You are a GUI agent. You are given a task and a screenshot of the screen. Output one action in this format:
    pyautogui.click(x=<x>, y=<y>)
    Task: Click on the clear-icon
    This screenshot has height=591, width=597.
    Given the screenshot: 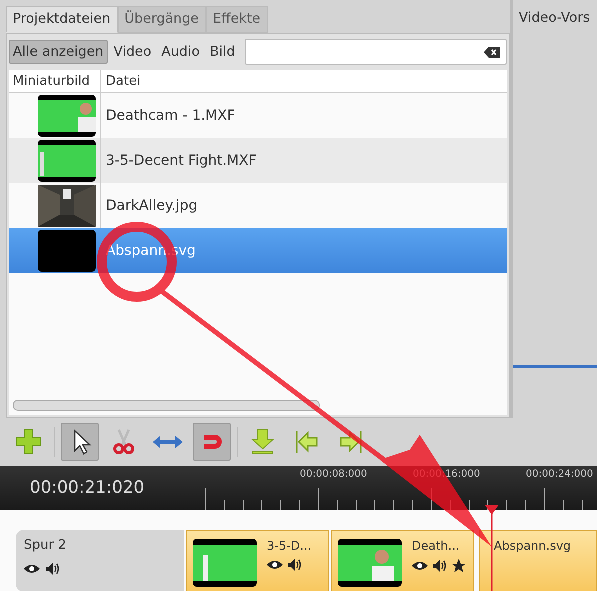 What is the action you would take?
    pyautogui.click(x=492, y=52)
    